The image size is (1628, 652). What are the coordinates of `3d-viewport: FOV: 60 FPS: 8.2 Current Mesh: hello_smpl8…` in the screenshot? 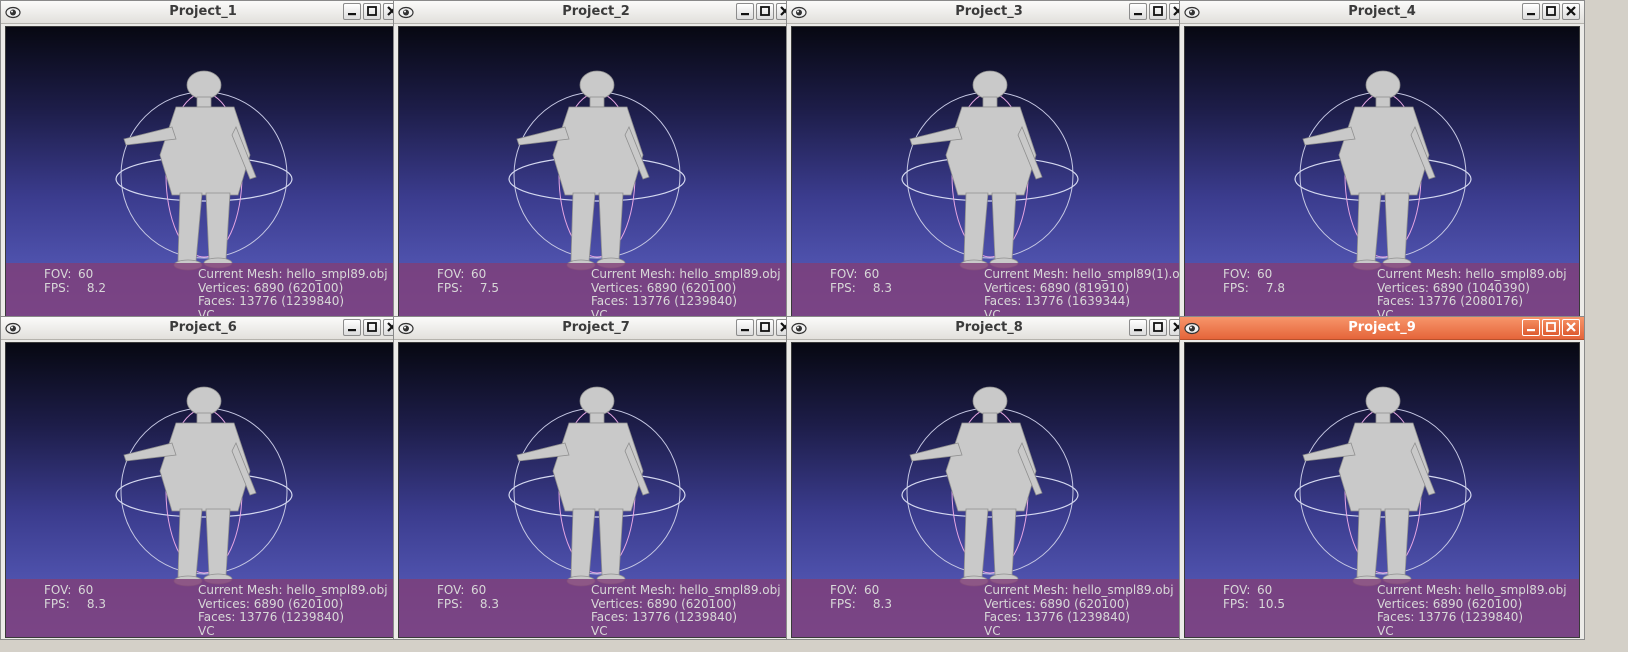 It's located at (203, 174).